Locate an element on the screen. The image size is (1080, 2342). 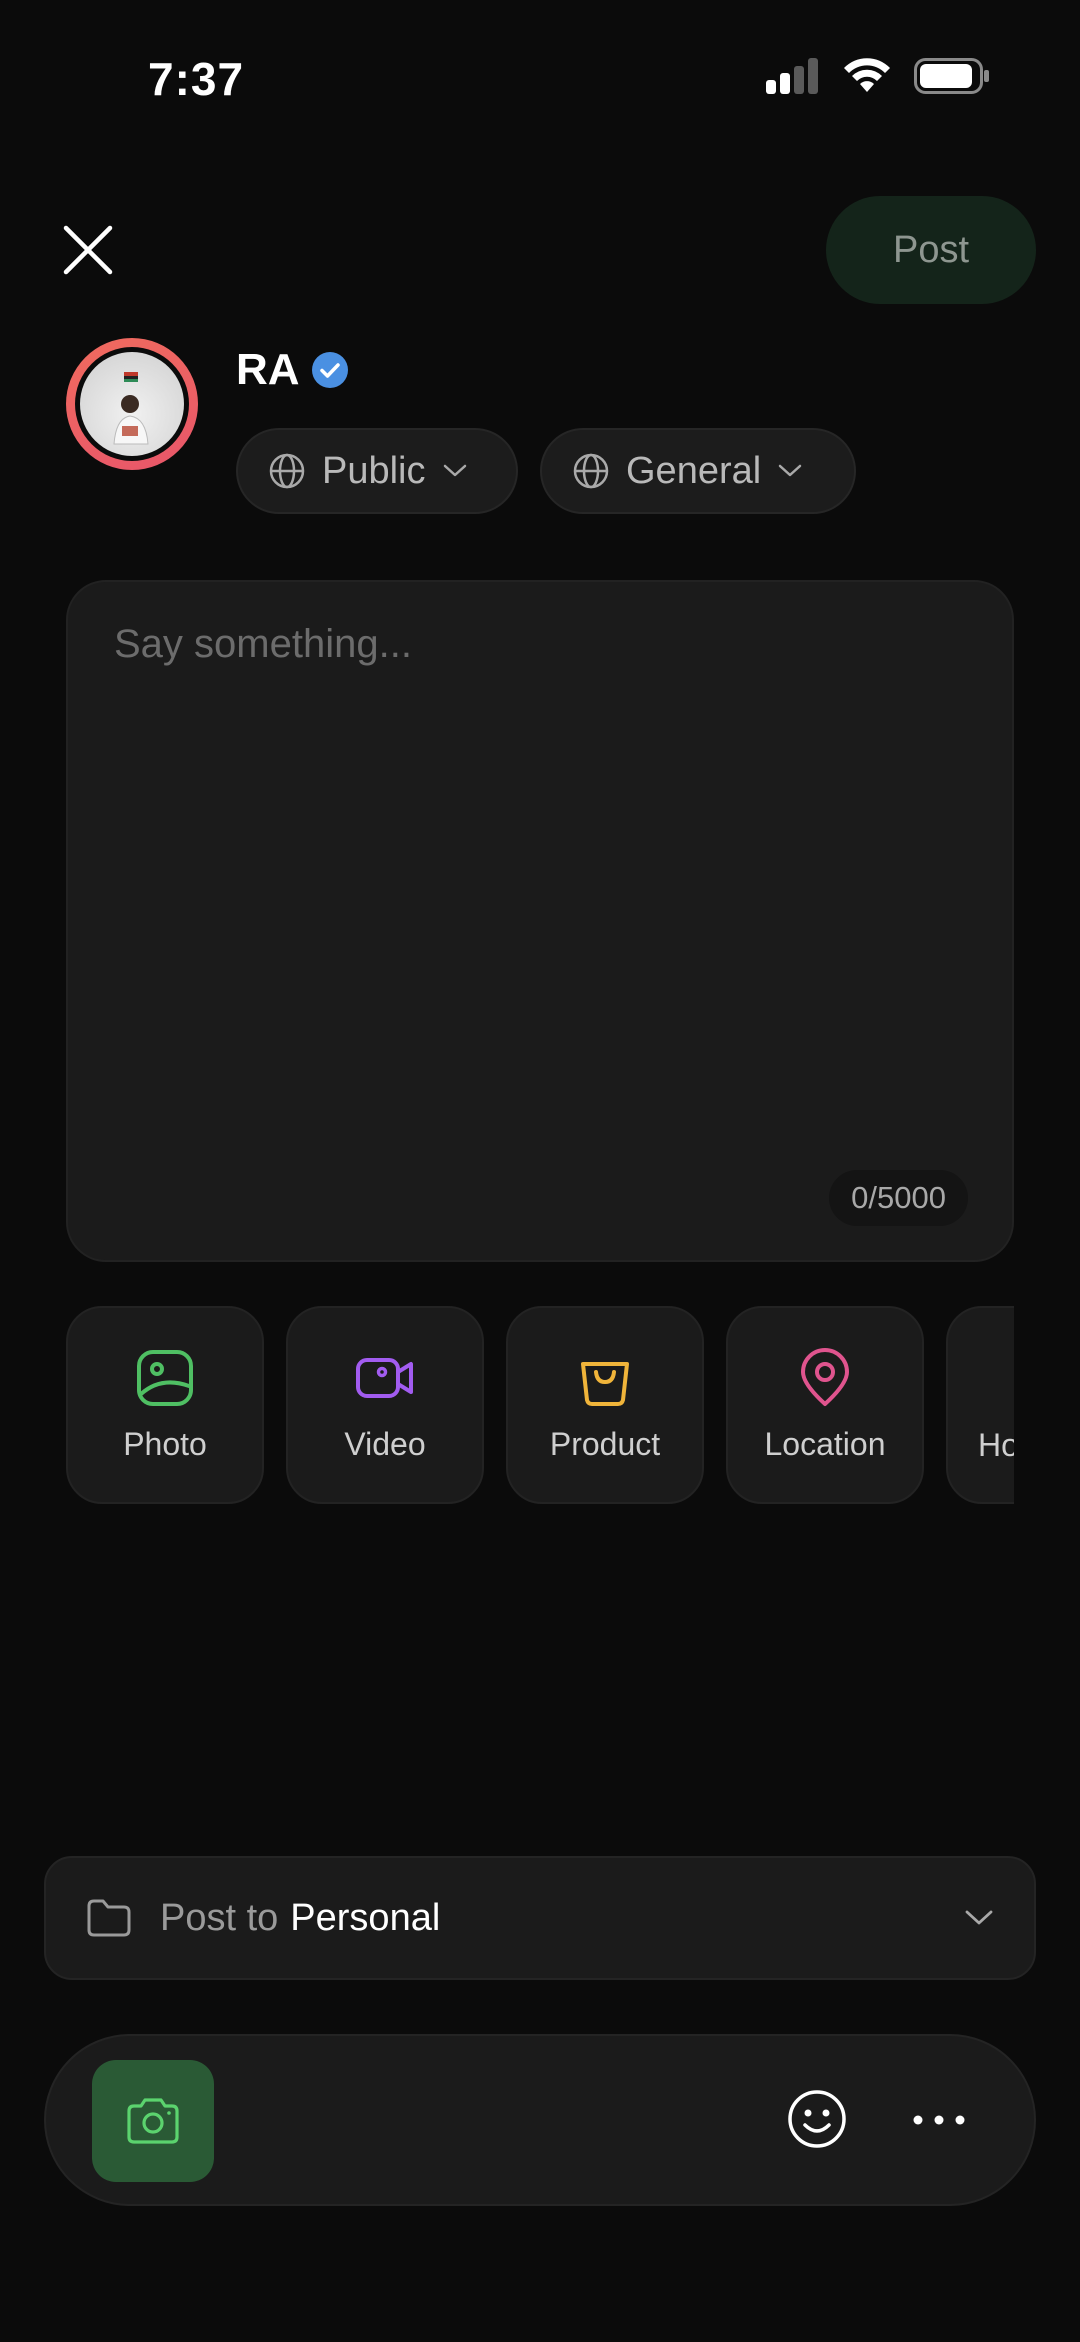
more-horizontal-icon is located at coordinates (939, 2120).